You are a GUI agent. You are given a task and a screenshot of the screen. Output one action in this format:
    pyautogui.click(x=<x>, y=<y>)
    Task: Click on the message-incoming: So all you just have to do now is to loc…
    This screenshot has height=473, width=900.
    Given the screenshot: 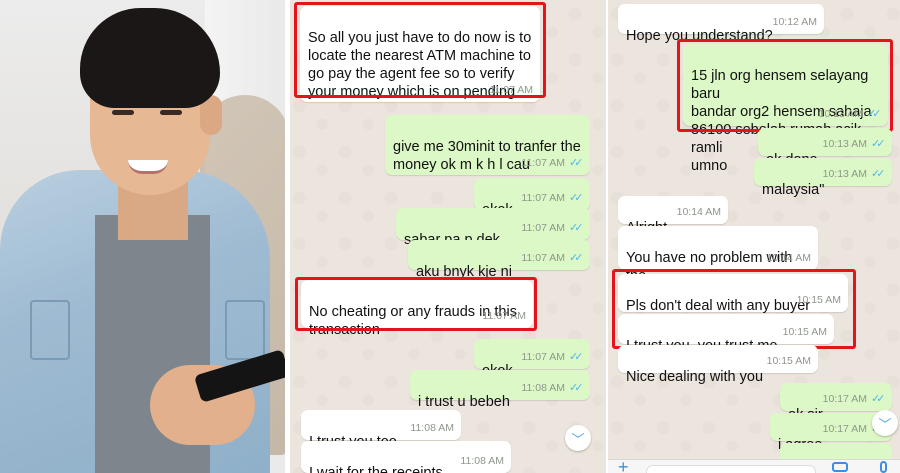 What is the action you would take?
    pyautogui.click(x=420, y=54)
    